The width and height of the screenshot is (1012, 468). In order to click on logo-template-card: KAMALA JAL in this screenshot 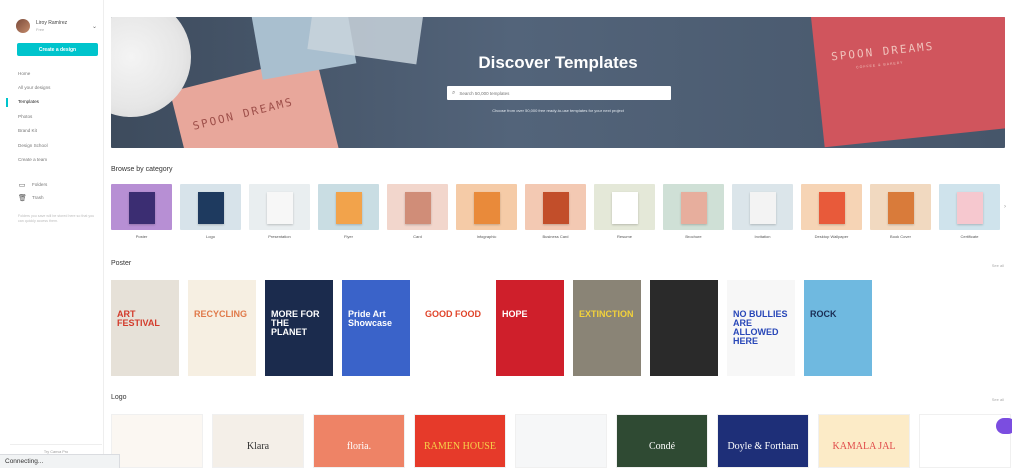, I will do `click(864, 441)`.